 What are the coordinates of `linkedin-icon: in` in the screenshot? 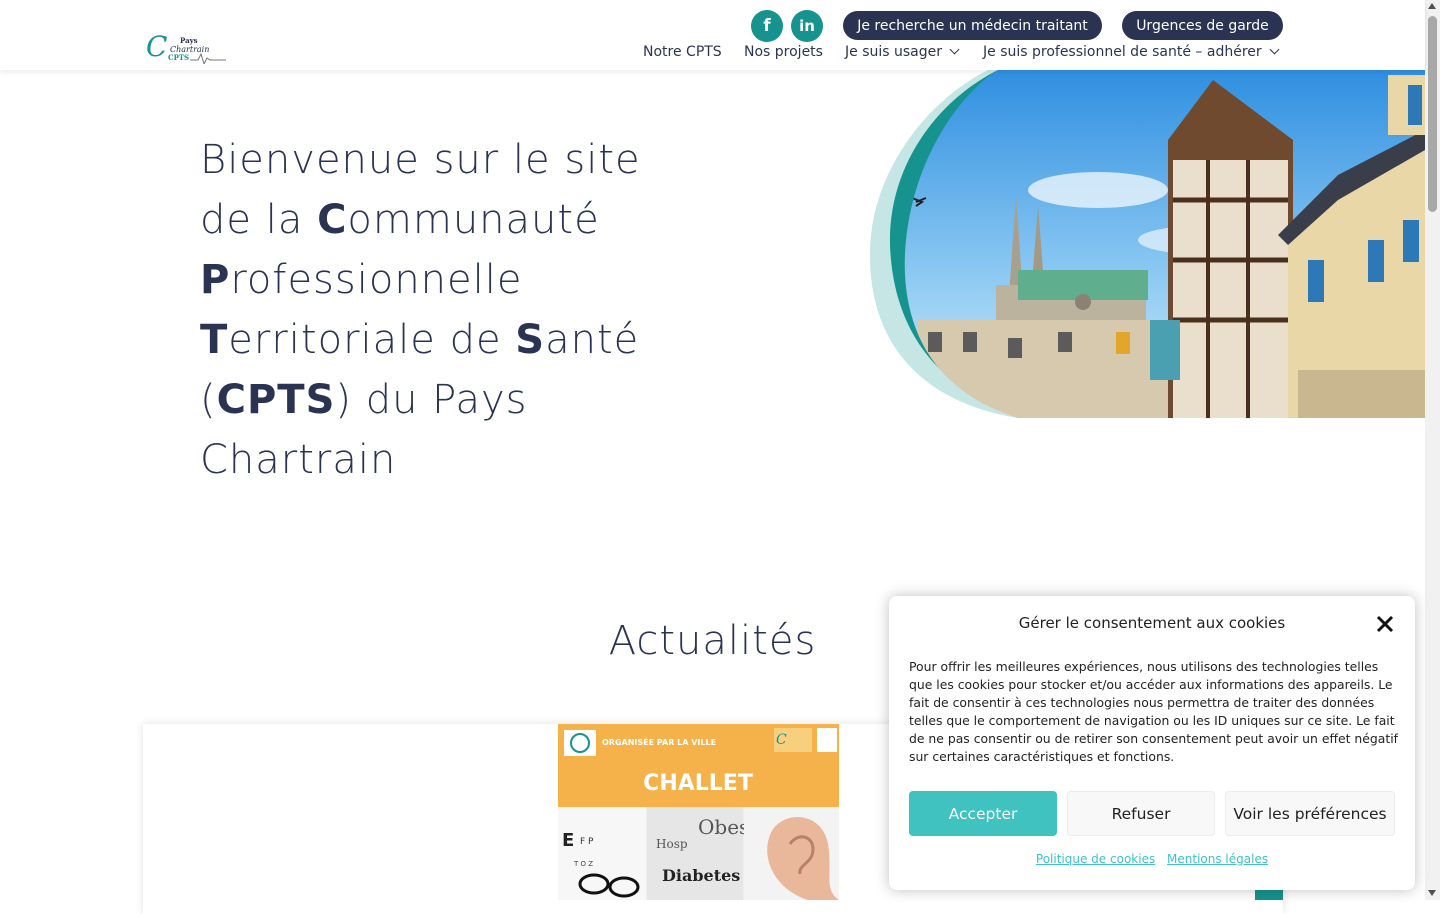 It's located at (807, 26).